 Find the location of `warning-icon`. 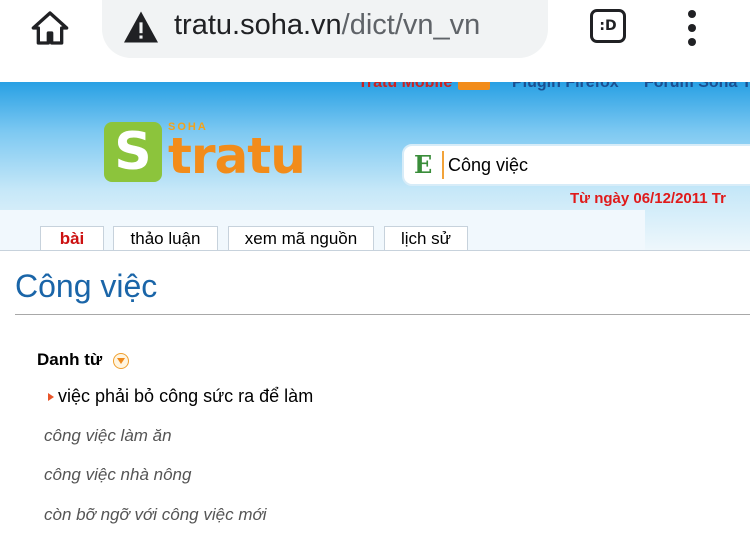

warning-icon is located at coordinates (141, 29).